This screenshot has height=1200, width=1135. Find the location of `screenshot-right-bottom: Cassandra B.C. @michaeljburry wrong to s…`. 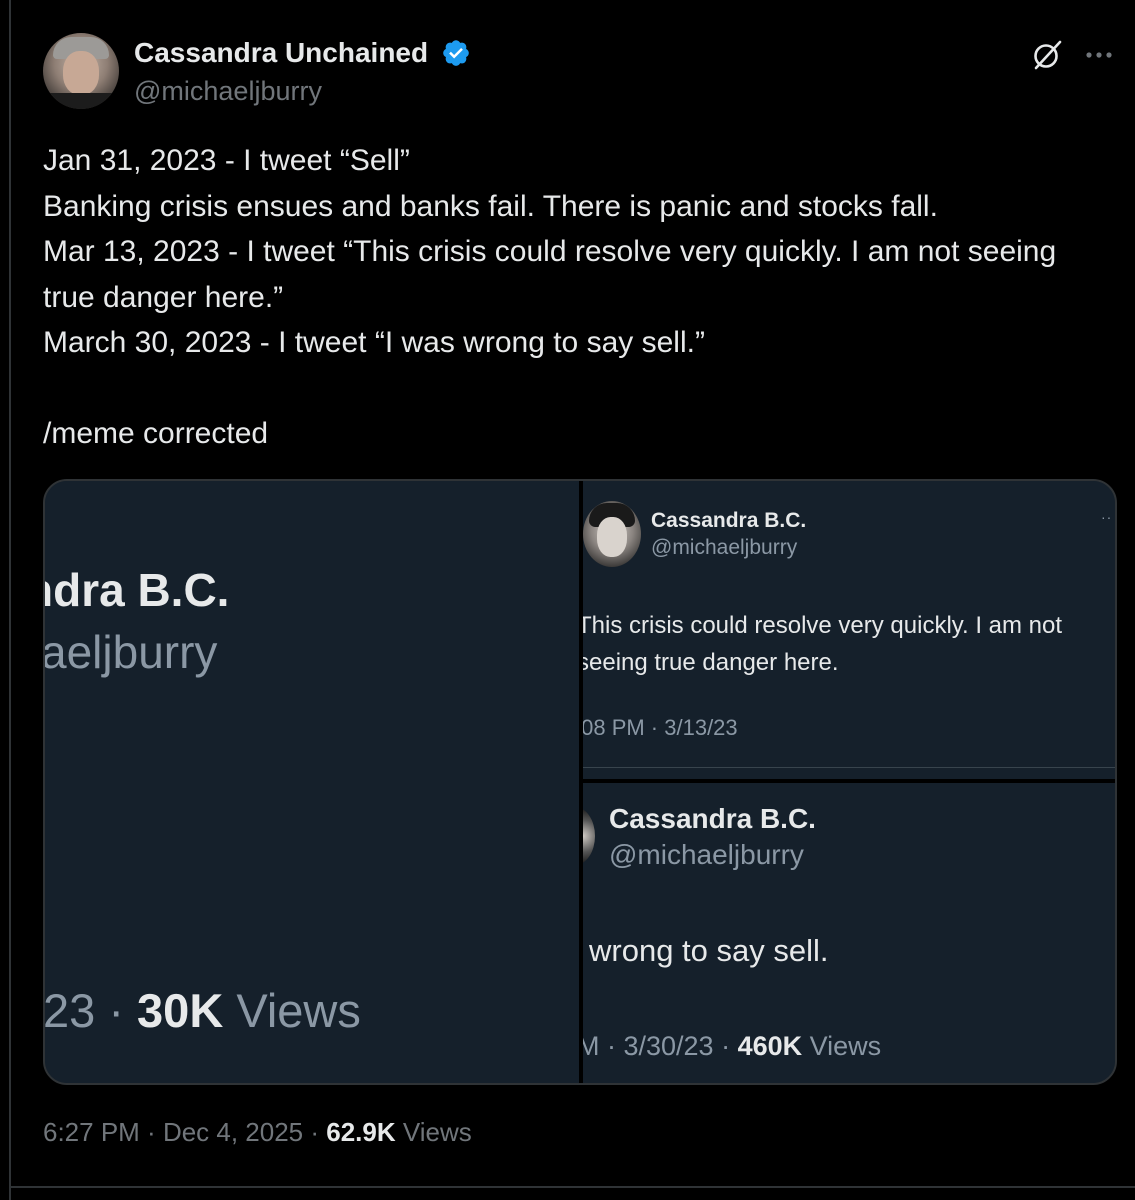

screenshot-right-bottom: Cassandra B.C. @michaeljburry wrong to s… is located at coordinates (849, 933).